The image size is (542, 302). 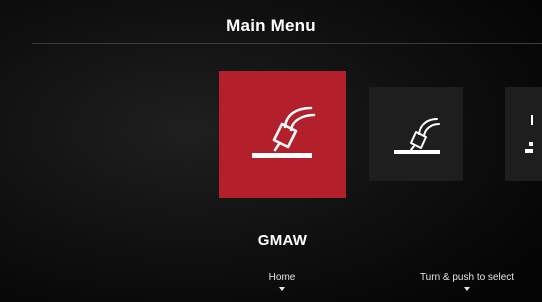 I want to click on menu-tile-gmaw, so click(x=282, y=134).